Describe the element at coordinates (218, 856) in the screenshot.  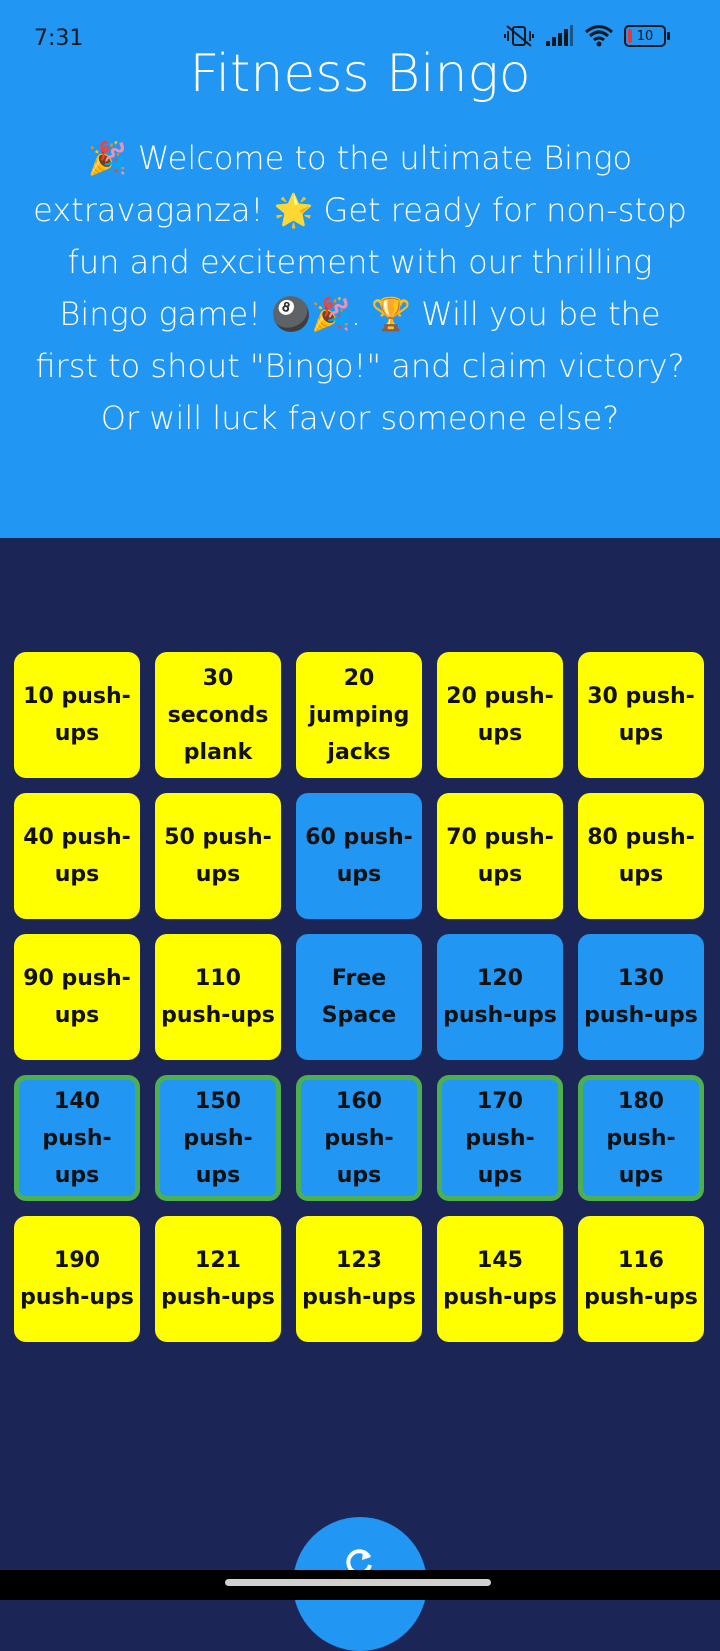
I see `bingo-cell: 50 push-ups` at that location.